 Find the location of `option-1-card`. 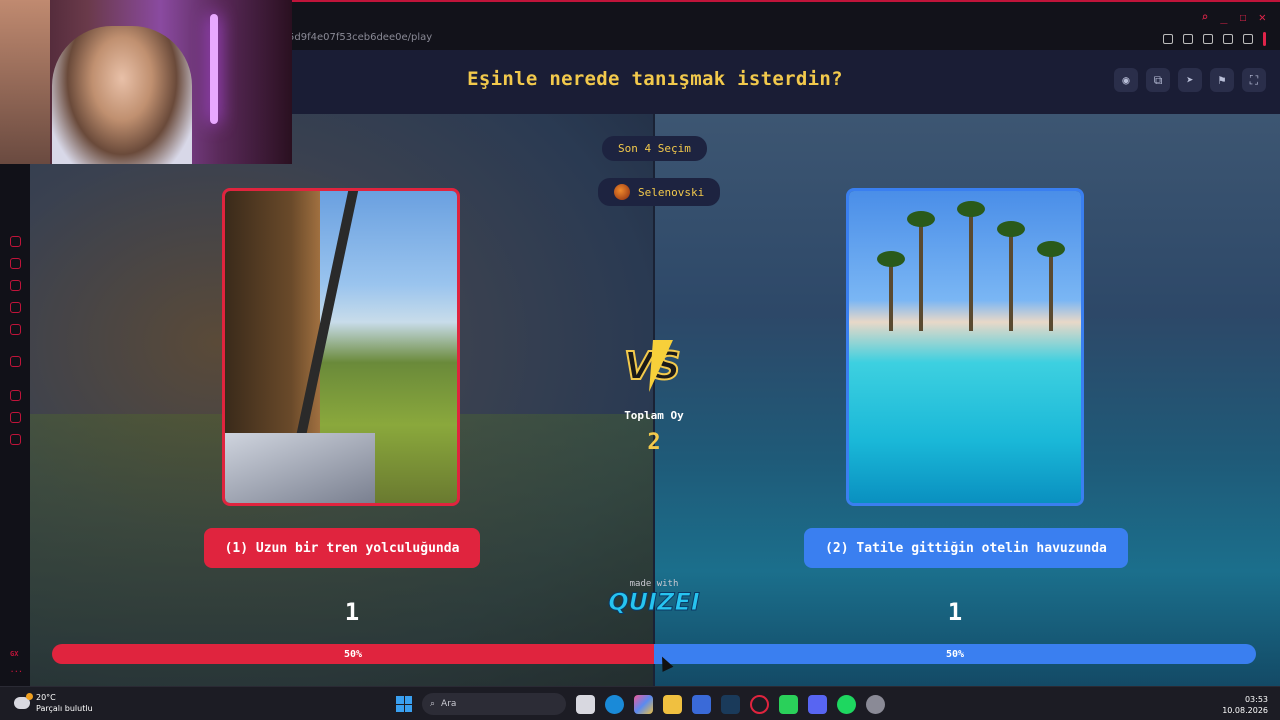

option-1-card is located at coordinates (341, 347).